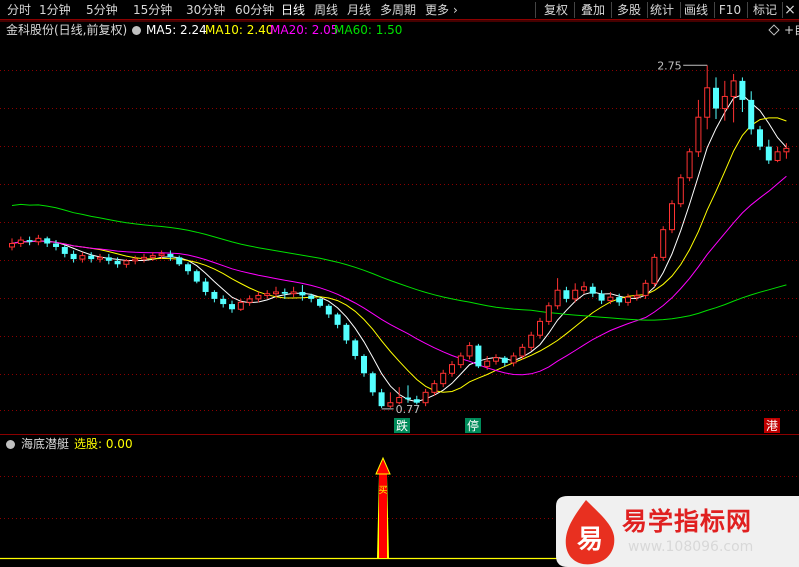  Describe the element at coordinates (696, 10) in the screenshot. I see `draw-line-button: 画线` at that location.